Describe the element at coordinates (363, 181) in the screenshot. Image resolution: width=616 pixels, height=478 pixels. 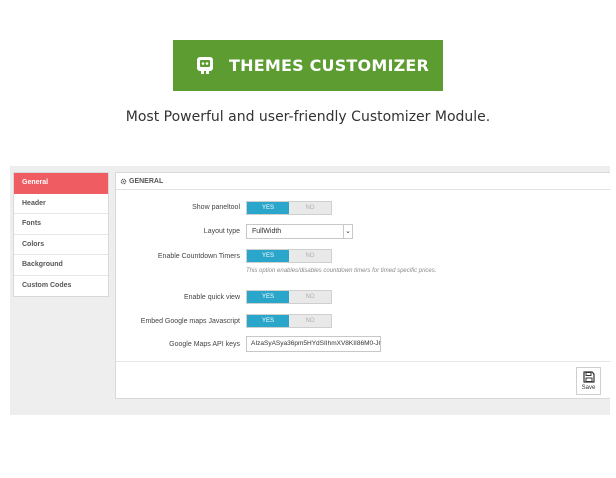
I see `section-header: GENERAL` at that location.